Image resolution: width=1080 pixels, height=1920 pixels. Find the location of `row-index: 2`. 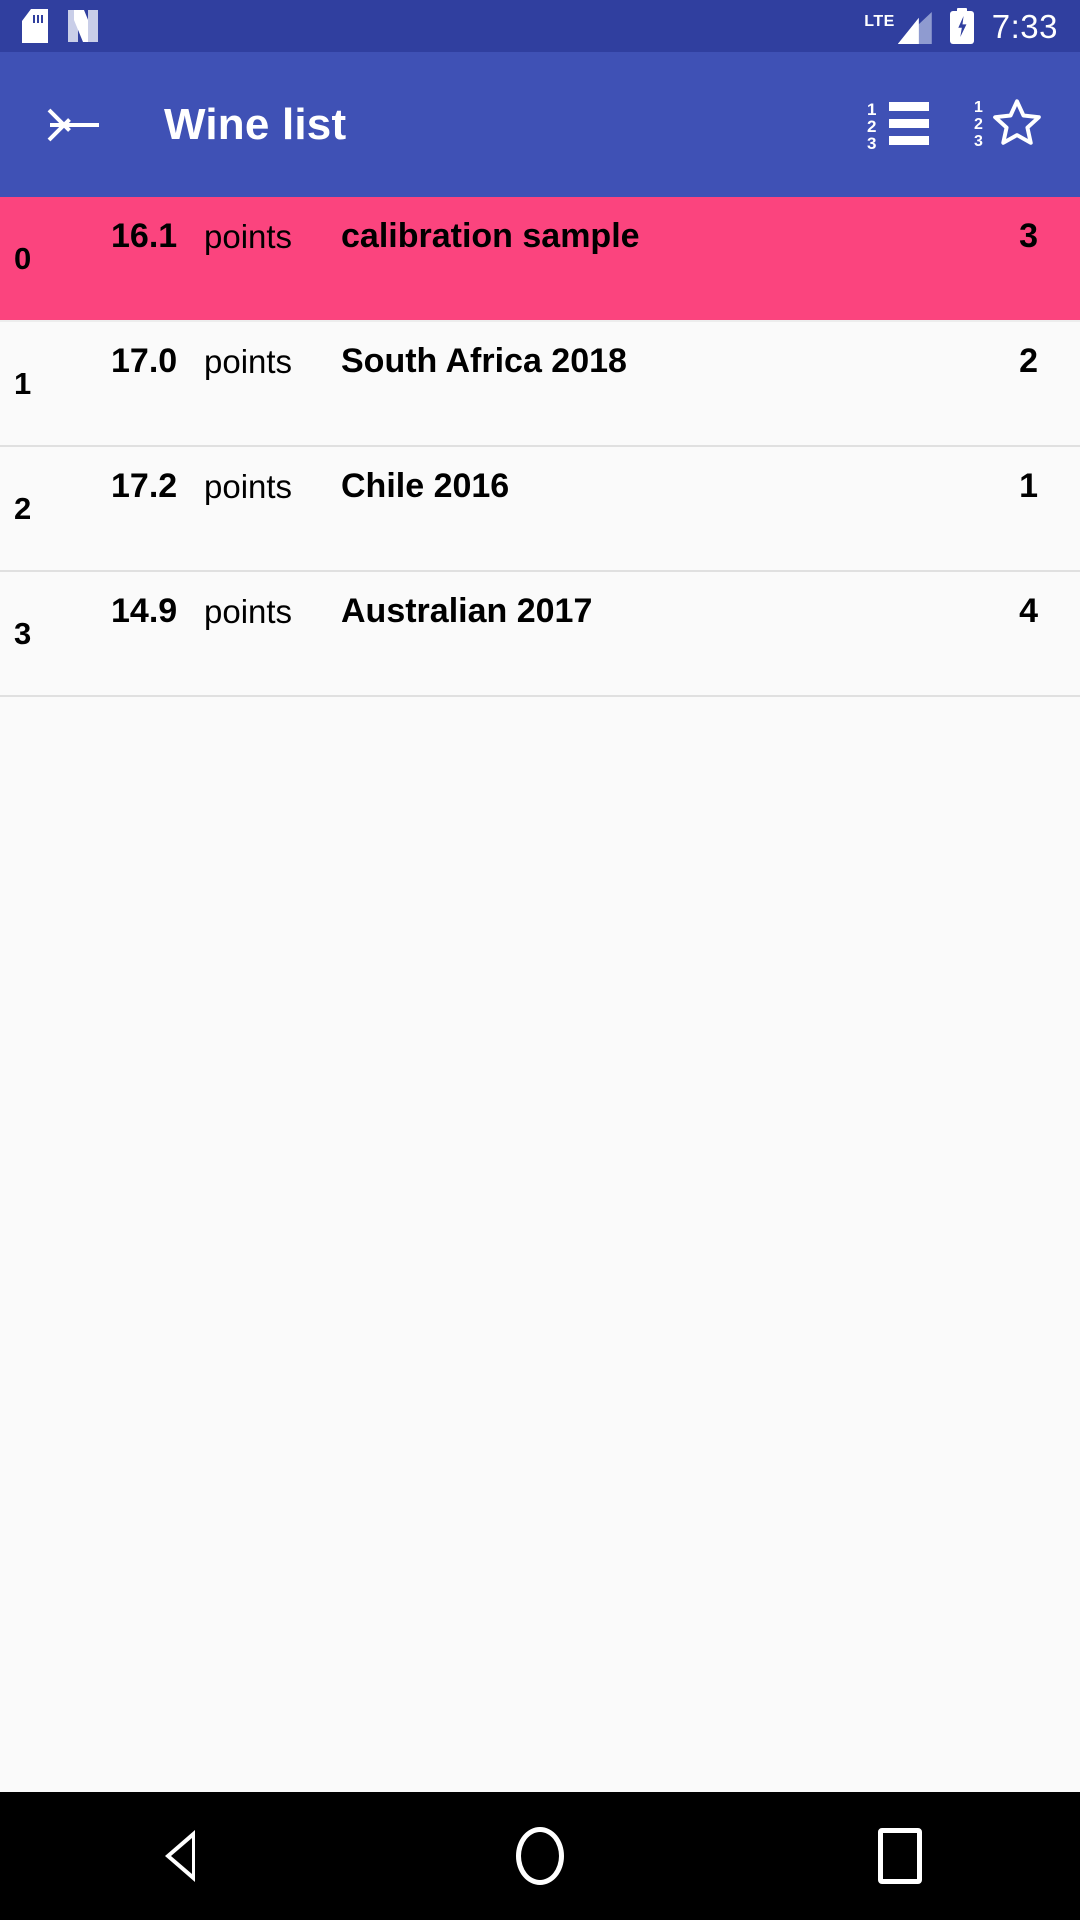

row-index: 2 is located at coordinates (23, 508).